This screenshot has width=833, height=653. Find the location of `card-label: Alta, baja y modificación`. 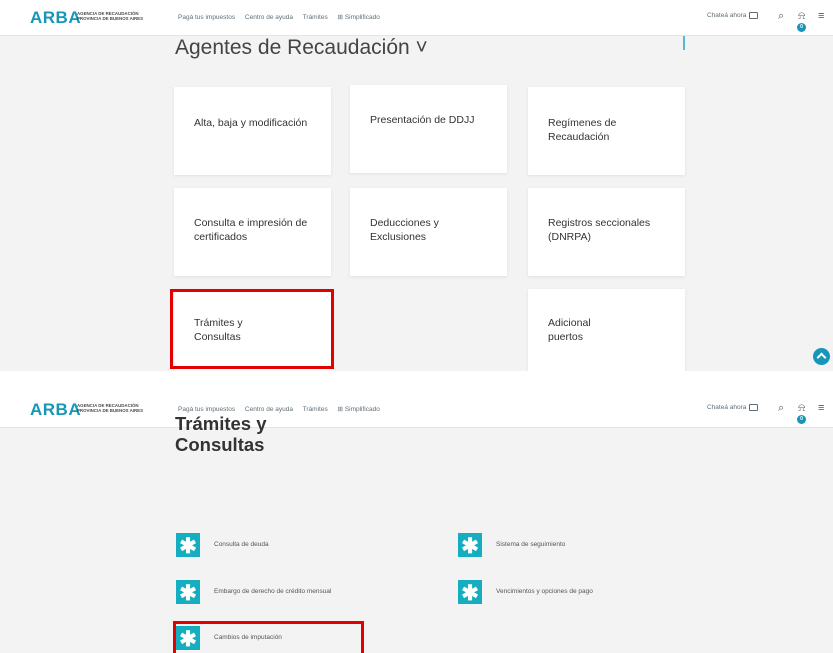

card-label: Alta, baja y modificación is located at coordinates (251, 123).